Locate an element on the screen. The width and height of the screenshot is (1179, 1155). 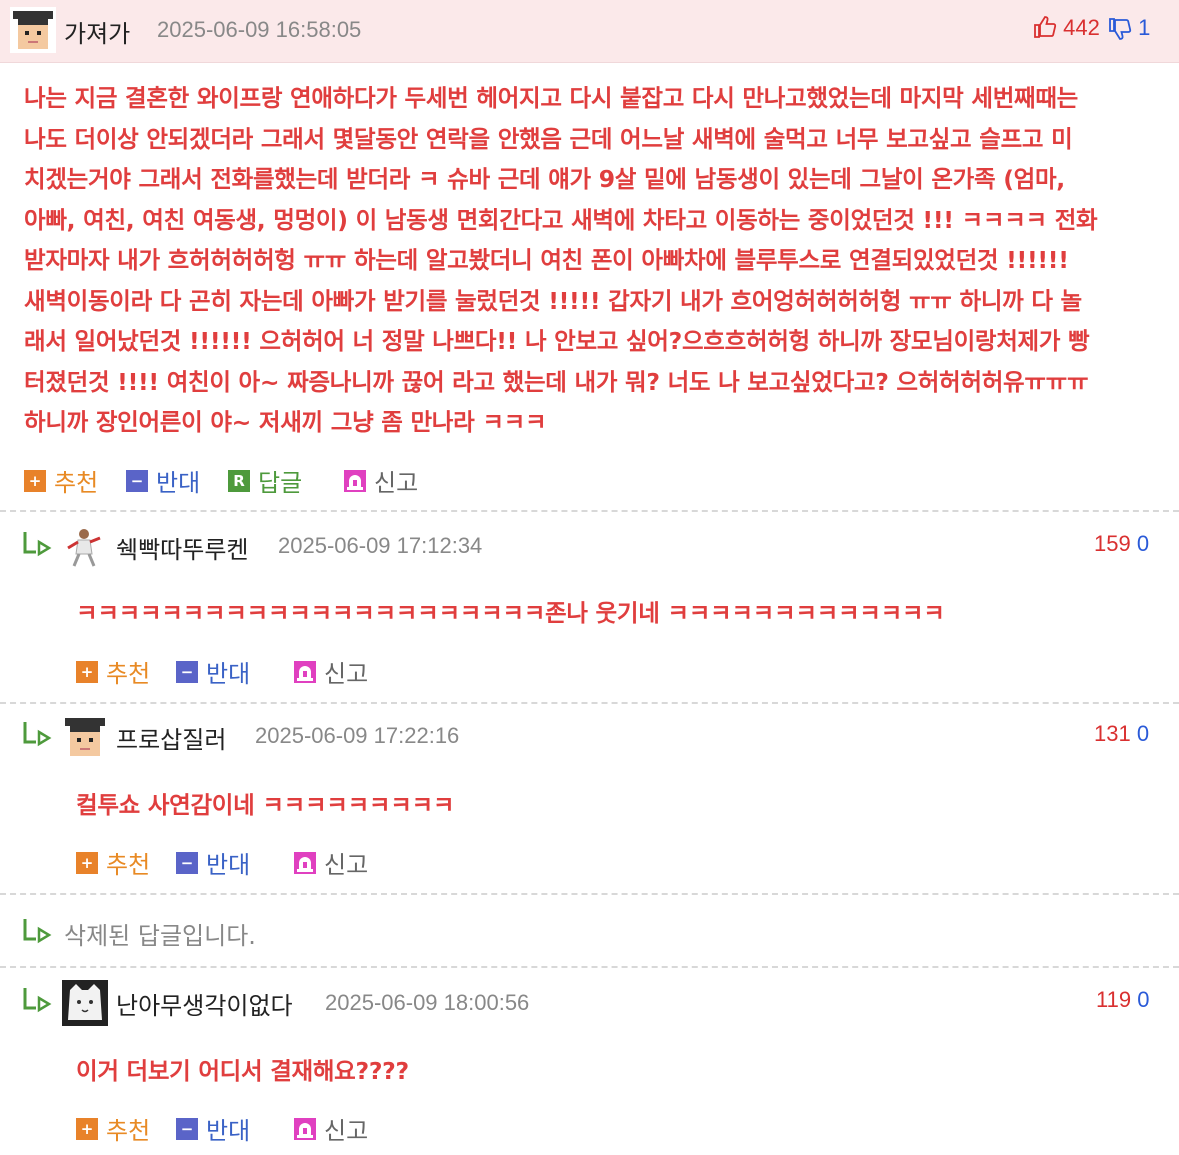
comment-votes: 131 0 is located at coordinates (1121, 734).